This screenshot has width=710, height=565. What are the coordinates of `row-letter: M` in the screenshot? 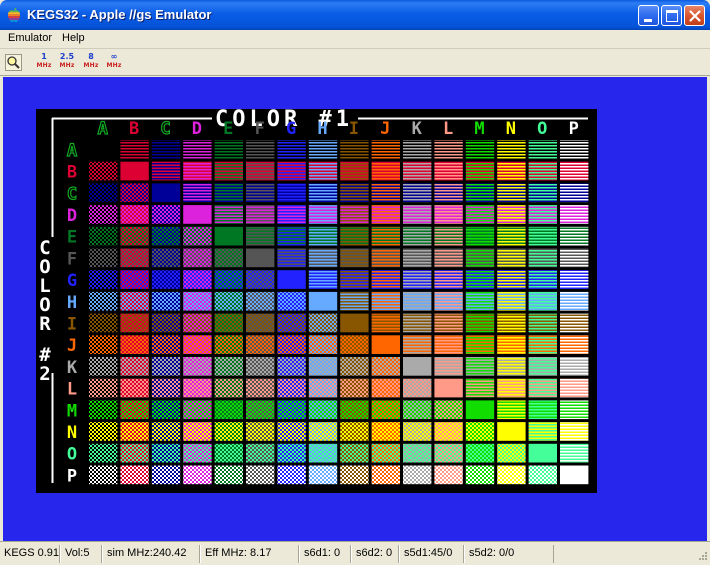 It's located at (72, 411).